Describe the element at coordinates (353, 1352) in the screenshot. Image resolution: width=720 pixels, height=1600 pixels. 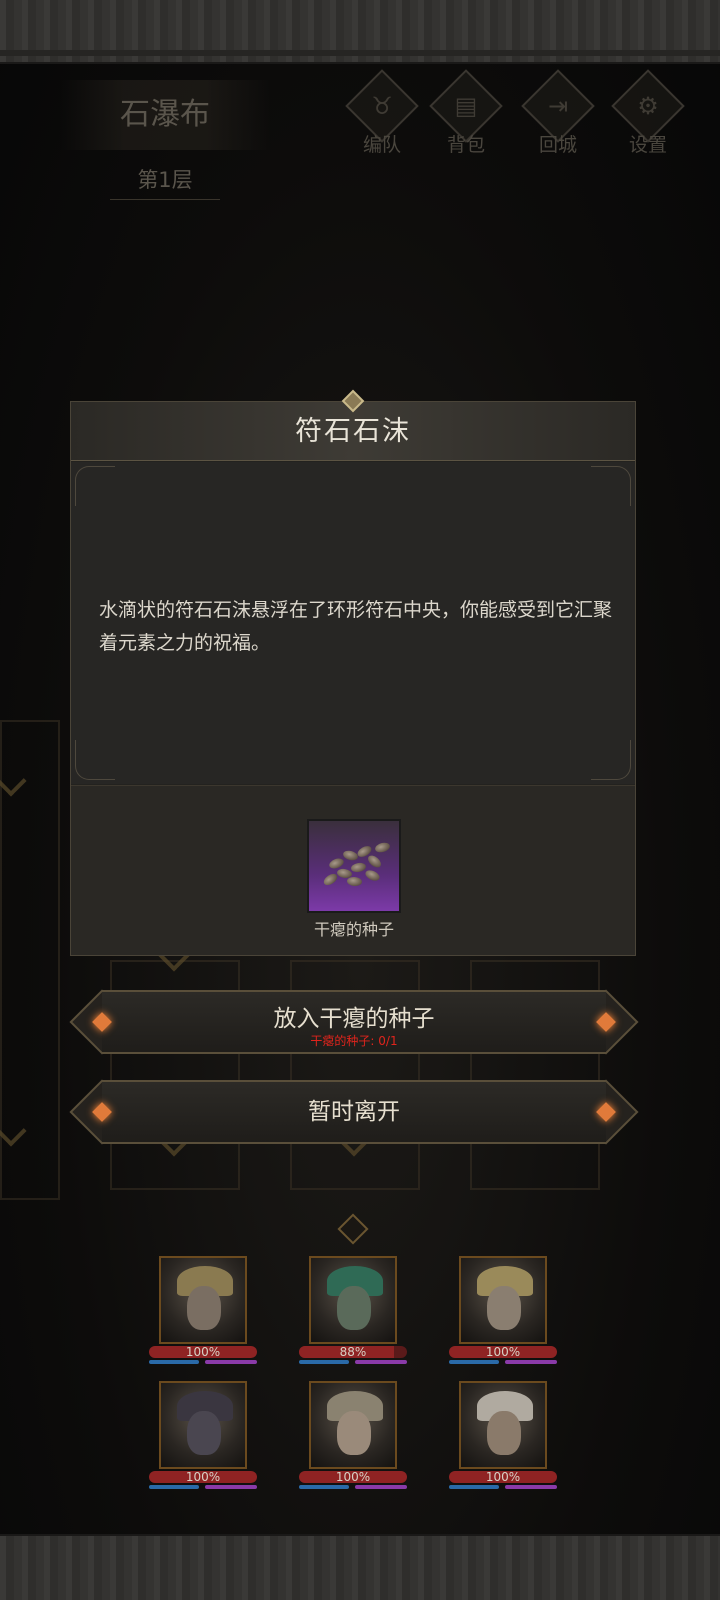
I see `hp-text: 88%` at that location.